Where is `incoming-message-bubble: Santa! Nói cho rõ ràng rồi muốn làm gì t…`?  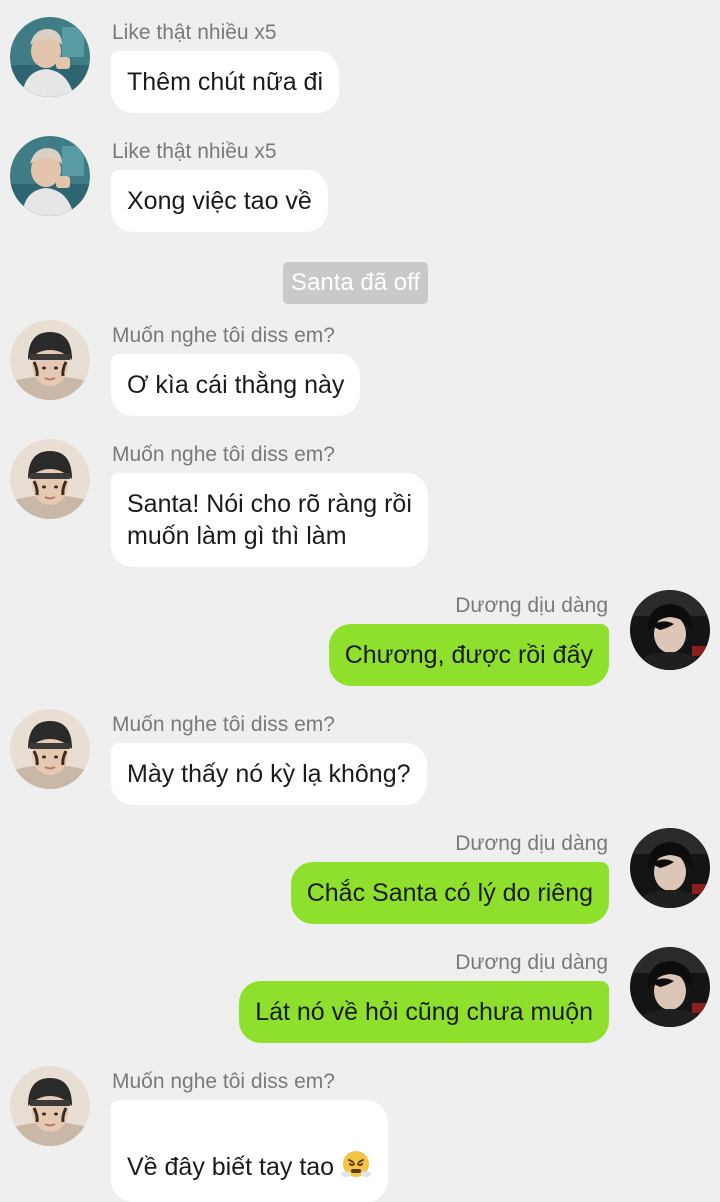 incoming-message-bubble: Santa! Nói cho rõ ràng rồi muốn làm gì t… is located at coordinates (269, 520).